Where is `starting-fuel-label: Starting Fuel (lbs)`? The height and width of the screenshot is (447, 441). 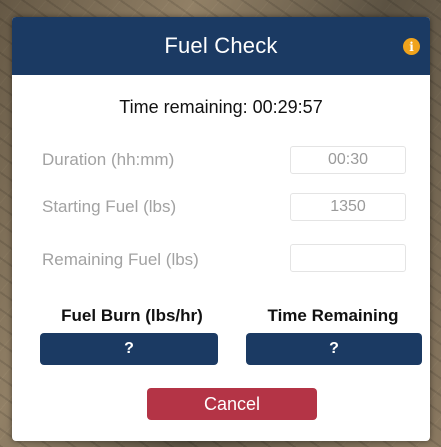 starting-fuel-label: Starting Fuel (lbs) is located at coordinates (109, 206).